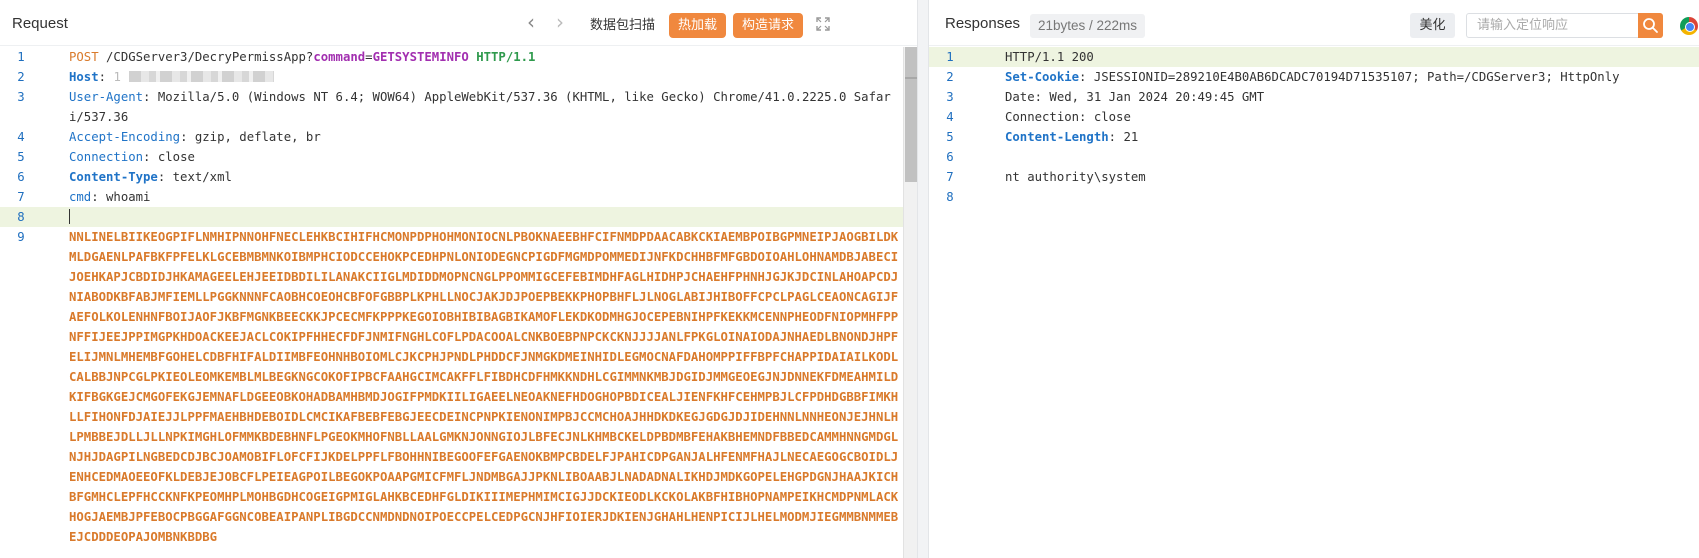 This screenshot has height=558, width=1699. Describe the element at coordinates (1057, 137) in the screenshot. I see `header-key-content-length: Content-Length` at that location.